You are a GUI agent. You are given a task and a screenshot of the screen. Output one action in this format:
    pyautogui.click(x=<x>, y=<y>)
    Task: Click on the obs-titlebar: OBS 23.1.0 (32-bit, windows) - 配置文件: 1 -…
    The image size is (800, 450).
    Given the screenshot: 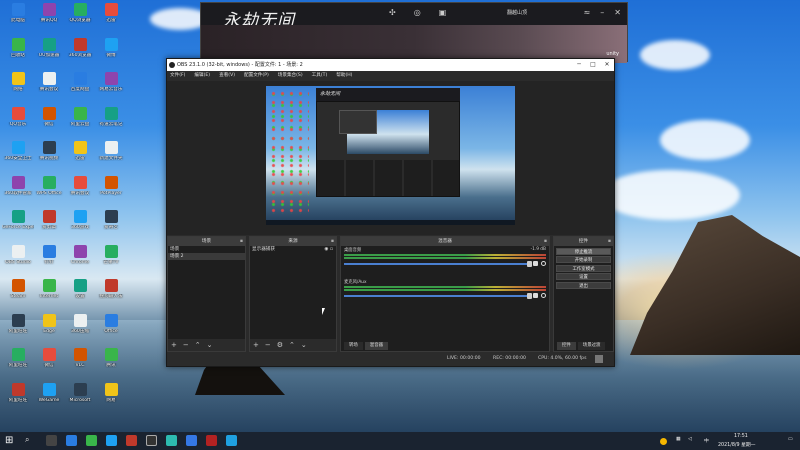 What is the action you would take?
    pyautogui.click(x=390, y=65)
    